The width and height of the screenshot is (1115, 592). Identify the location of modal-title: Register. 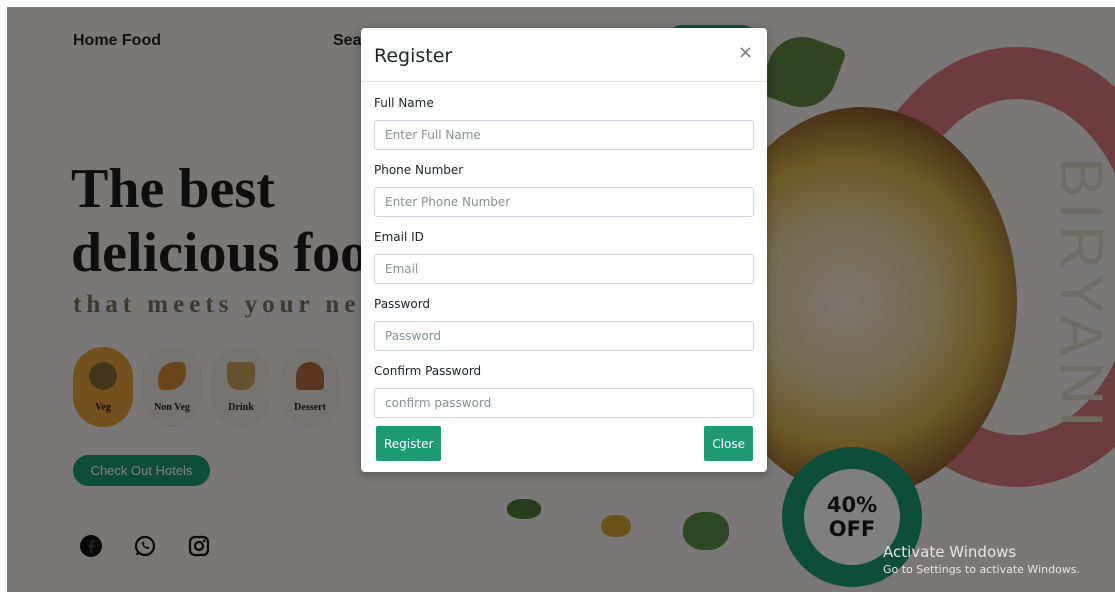
(413, 56).